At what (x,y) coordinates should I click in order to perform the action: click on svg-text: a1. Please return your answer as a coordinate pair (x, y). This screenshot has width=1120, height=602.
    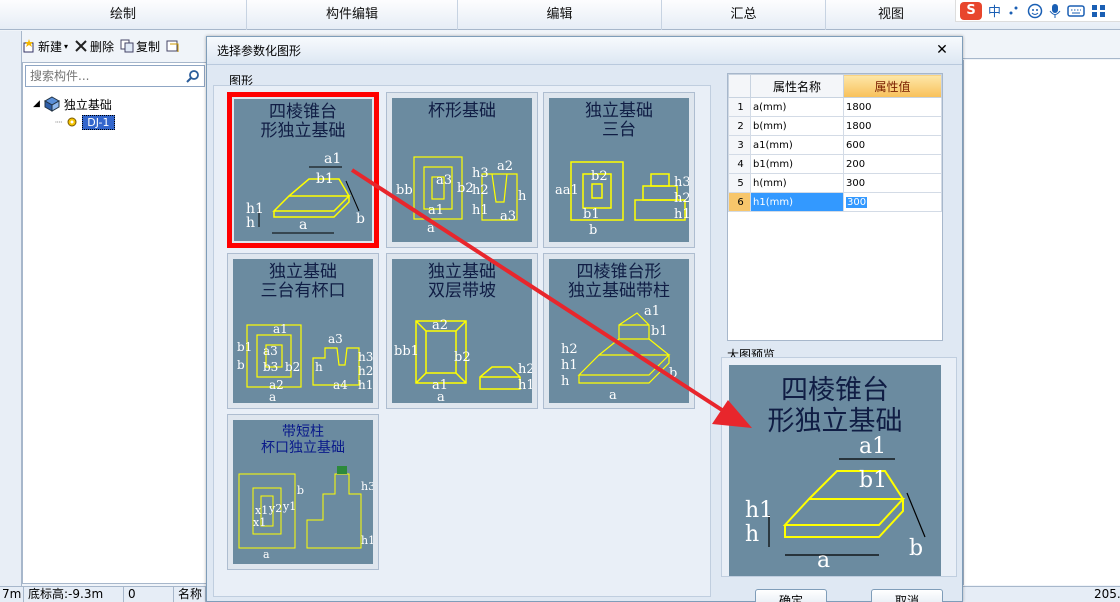
    Looking at the image, I should click on (436, 210).